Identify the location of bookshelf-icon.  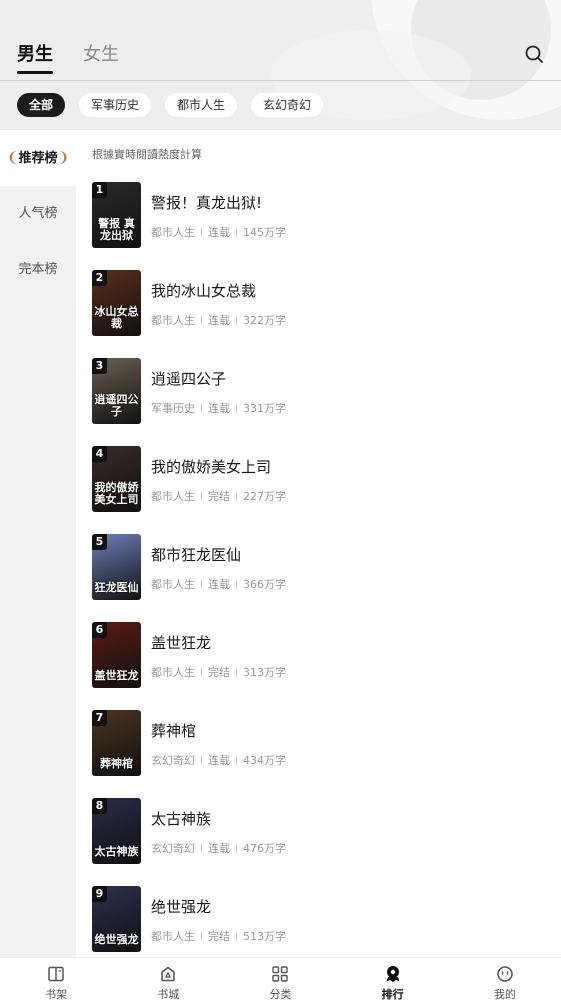
(56, 974).